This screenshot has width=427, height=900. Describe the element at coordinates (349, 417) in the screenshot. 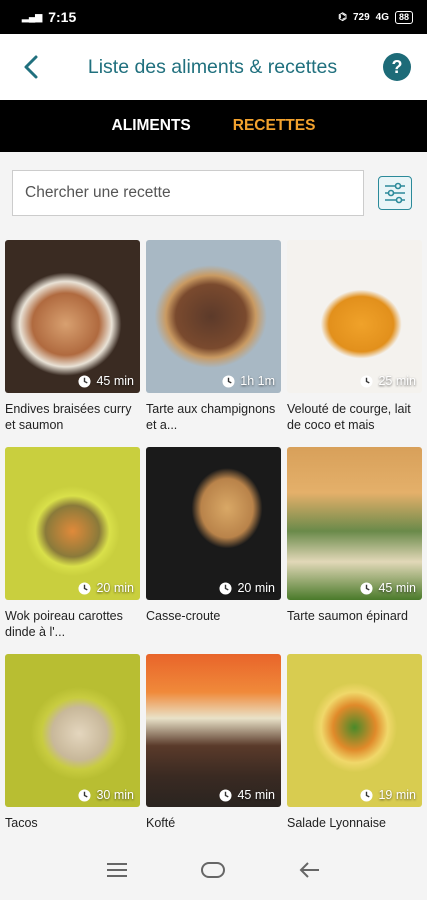

I see `recipe-title: Velouté de courge, lait de coco et mais` at that location.